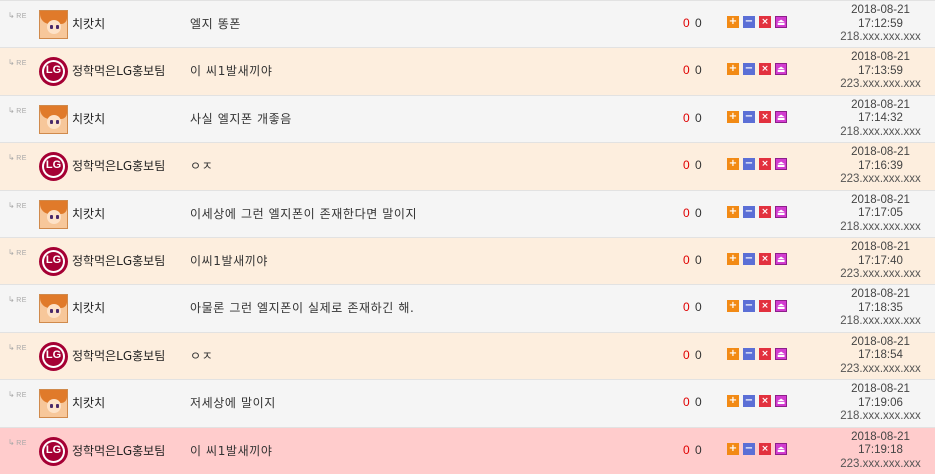 The height and width of the screenshot is (474, 935). Describe the element at coordinates (880, 308) in the screenshot. I see `comment-meta: 2018-08-21 17:18:35 218.xxx.xxx.xxx` at that location.